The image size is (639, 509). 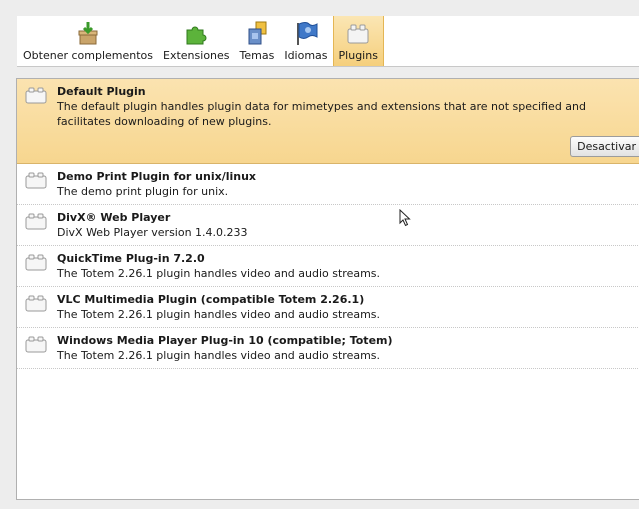 What do you see at coordinates (405, 218) in the screenshot?
I see `mouse-pointer-icon` at bounding box center [405, 218].